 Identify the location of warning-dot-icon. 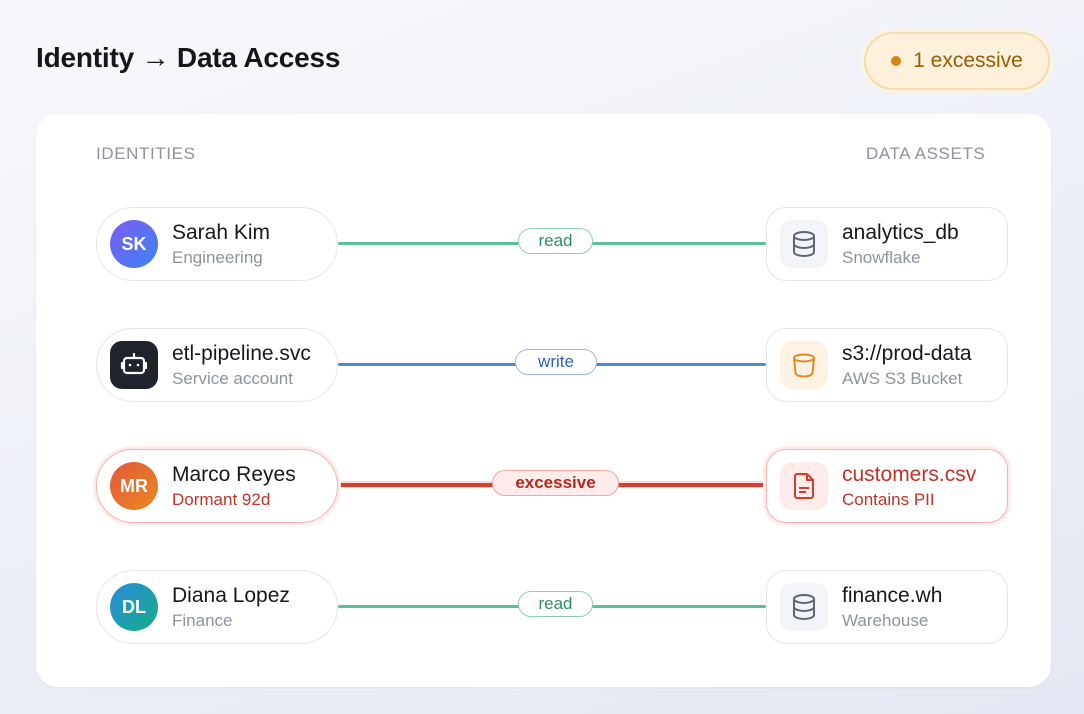
(896, 61).